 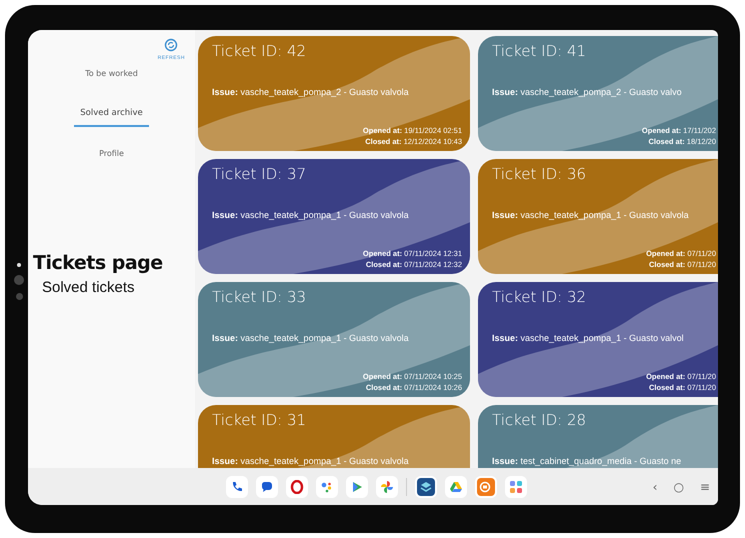 I want to click on ticket-issue: Issue: vasche_teatek_pompa_2 - Guasto valvo, so click(x=587, y=92).